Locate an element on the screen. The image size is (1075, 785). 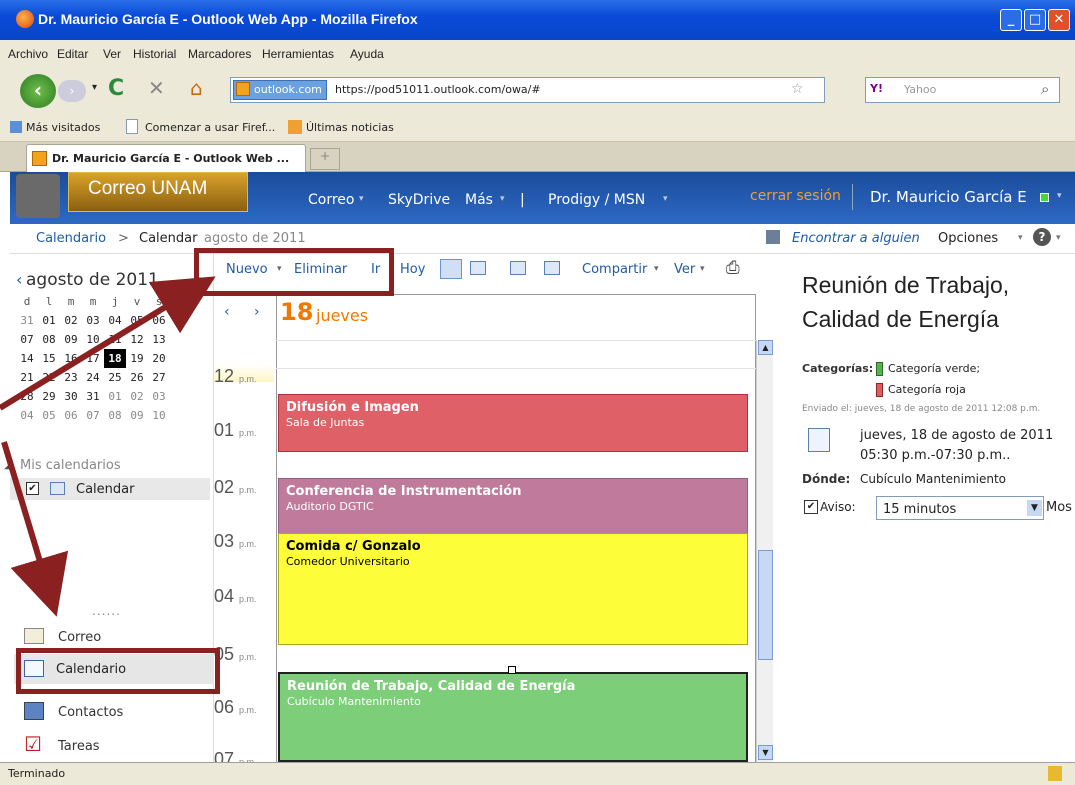
annotation-arrows is located at coordinates (108, 446).